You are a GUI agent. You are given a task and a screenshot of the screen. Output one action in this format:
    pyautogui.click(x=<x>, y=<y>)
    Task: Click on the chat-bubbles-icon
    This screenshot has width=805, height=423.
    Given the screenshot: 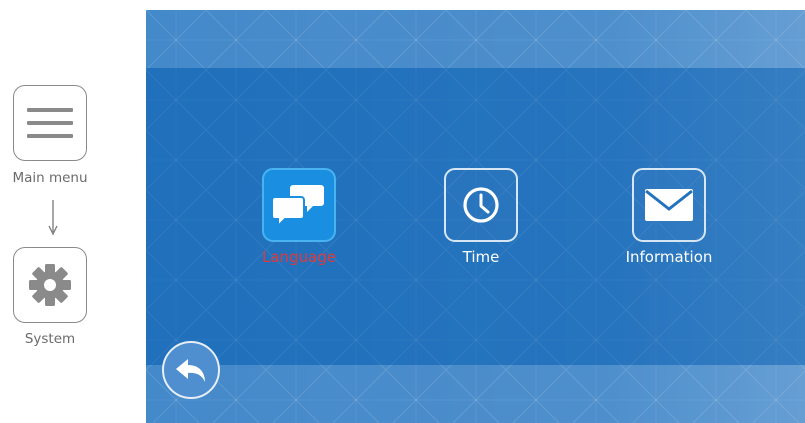 What is the action you would take?
    pyautogui.click(x=297, y=207)
    